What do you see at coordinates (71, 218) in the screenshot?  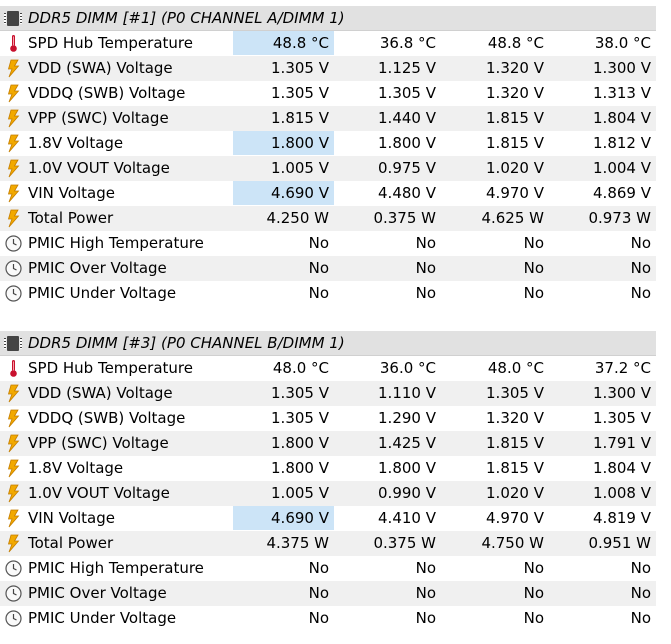 I see `sensor-label: Total Power` at bounding box center [71, 218].